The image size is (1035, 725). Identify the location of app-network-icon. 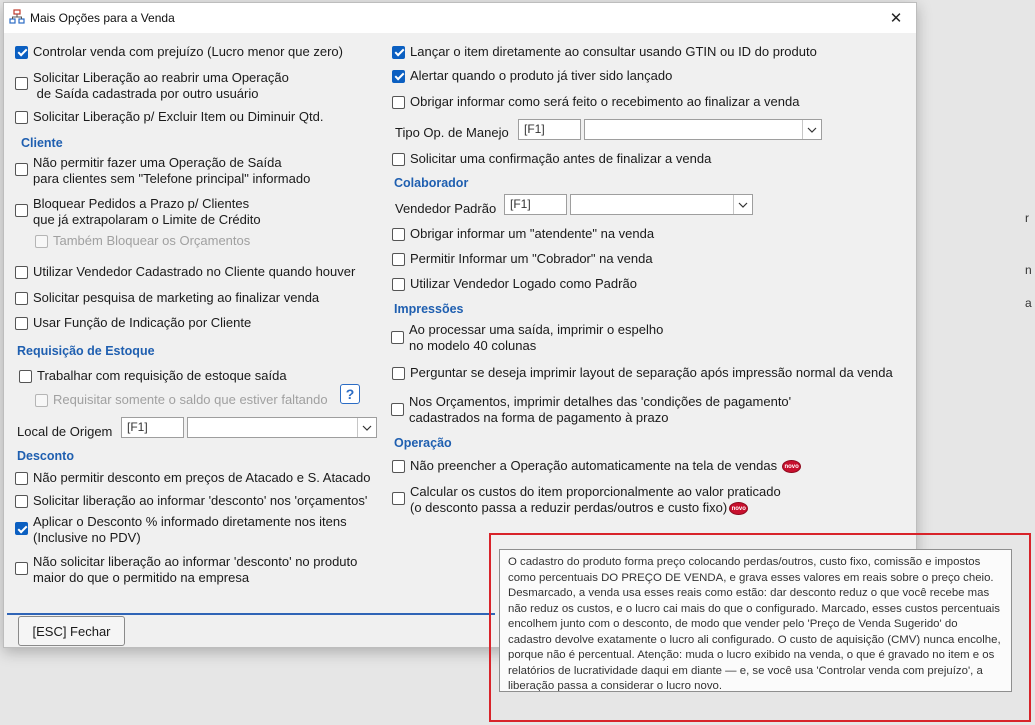
(17, 16).